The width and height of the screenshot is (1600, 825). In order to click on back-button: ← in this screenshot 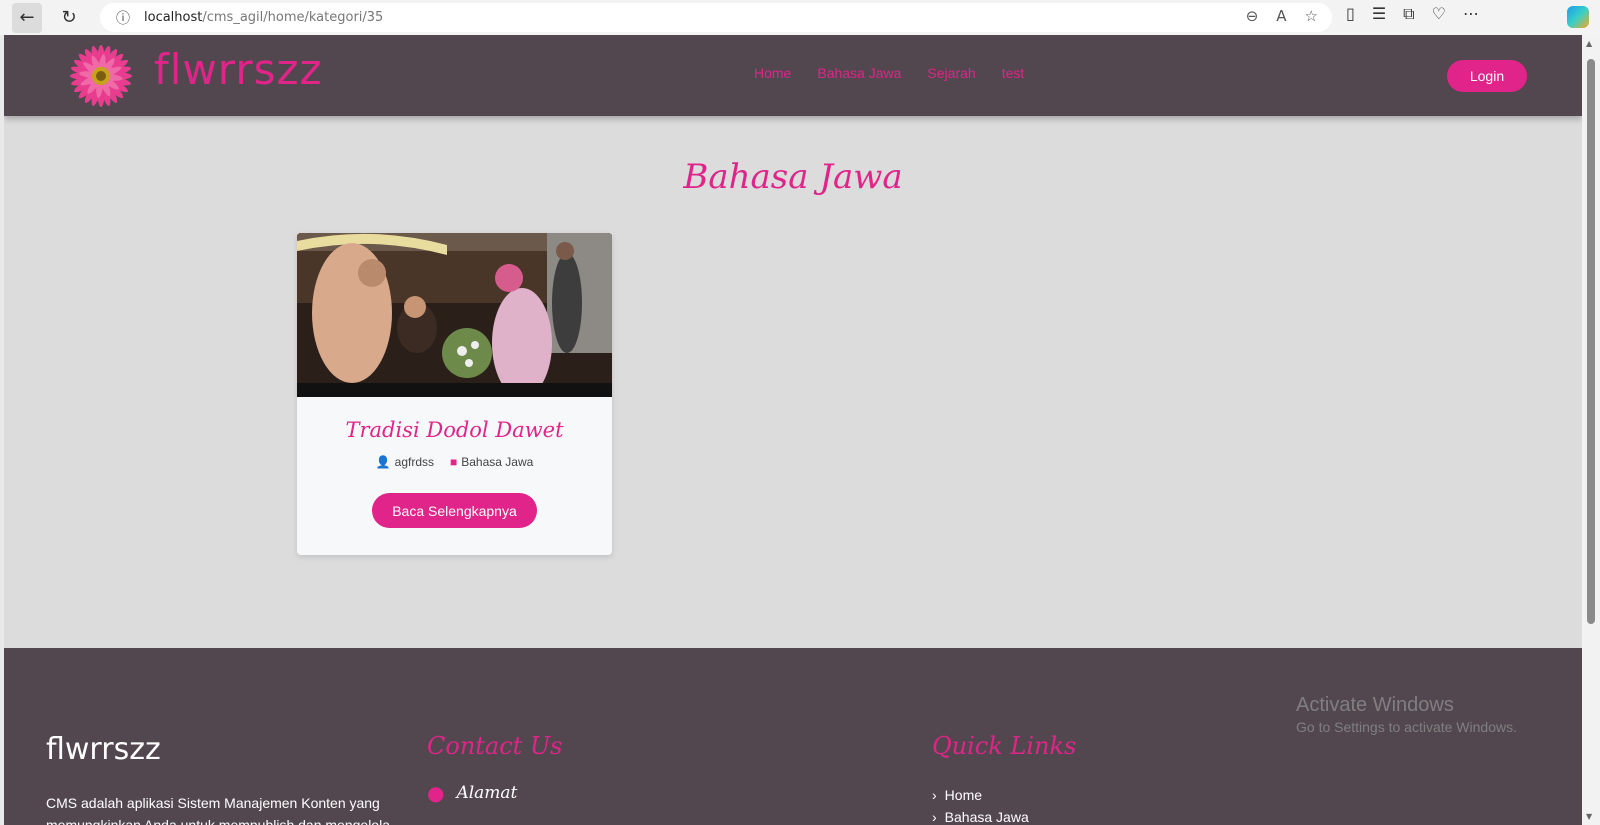, I will do `click(27, 17)`.